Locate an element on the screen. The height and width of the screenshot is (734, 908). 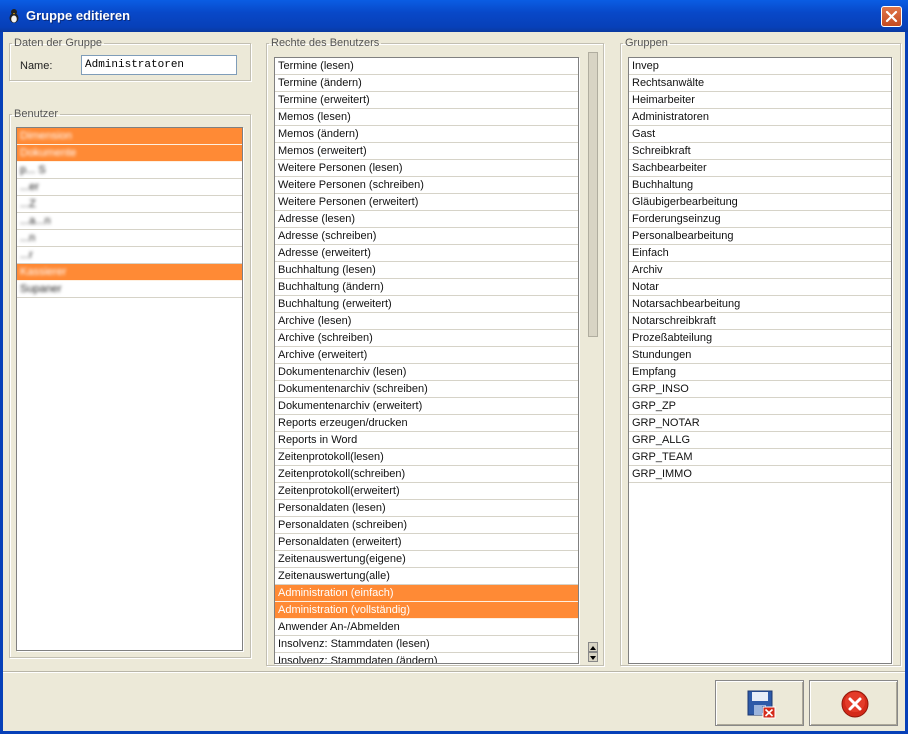
group-list-item: Schreibkraft is located at coordinates (760, 151).